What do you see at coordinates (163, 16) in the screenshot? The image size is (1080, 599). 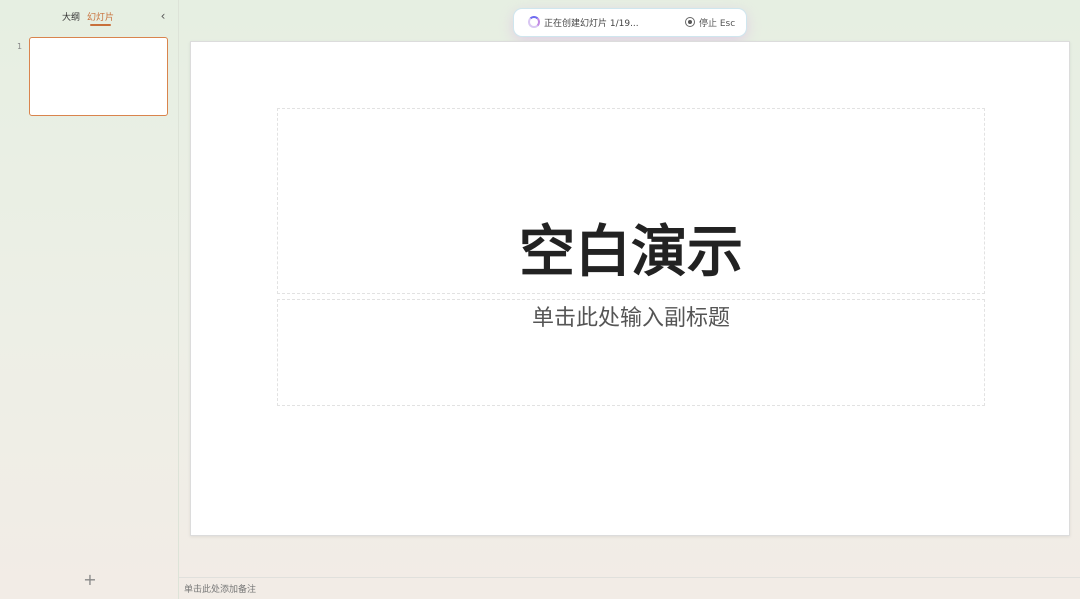 I see `chevron-left-icon: ‹` at bounding box center [163, 16].